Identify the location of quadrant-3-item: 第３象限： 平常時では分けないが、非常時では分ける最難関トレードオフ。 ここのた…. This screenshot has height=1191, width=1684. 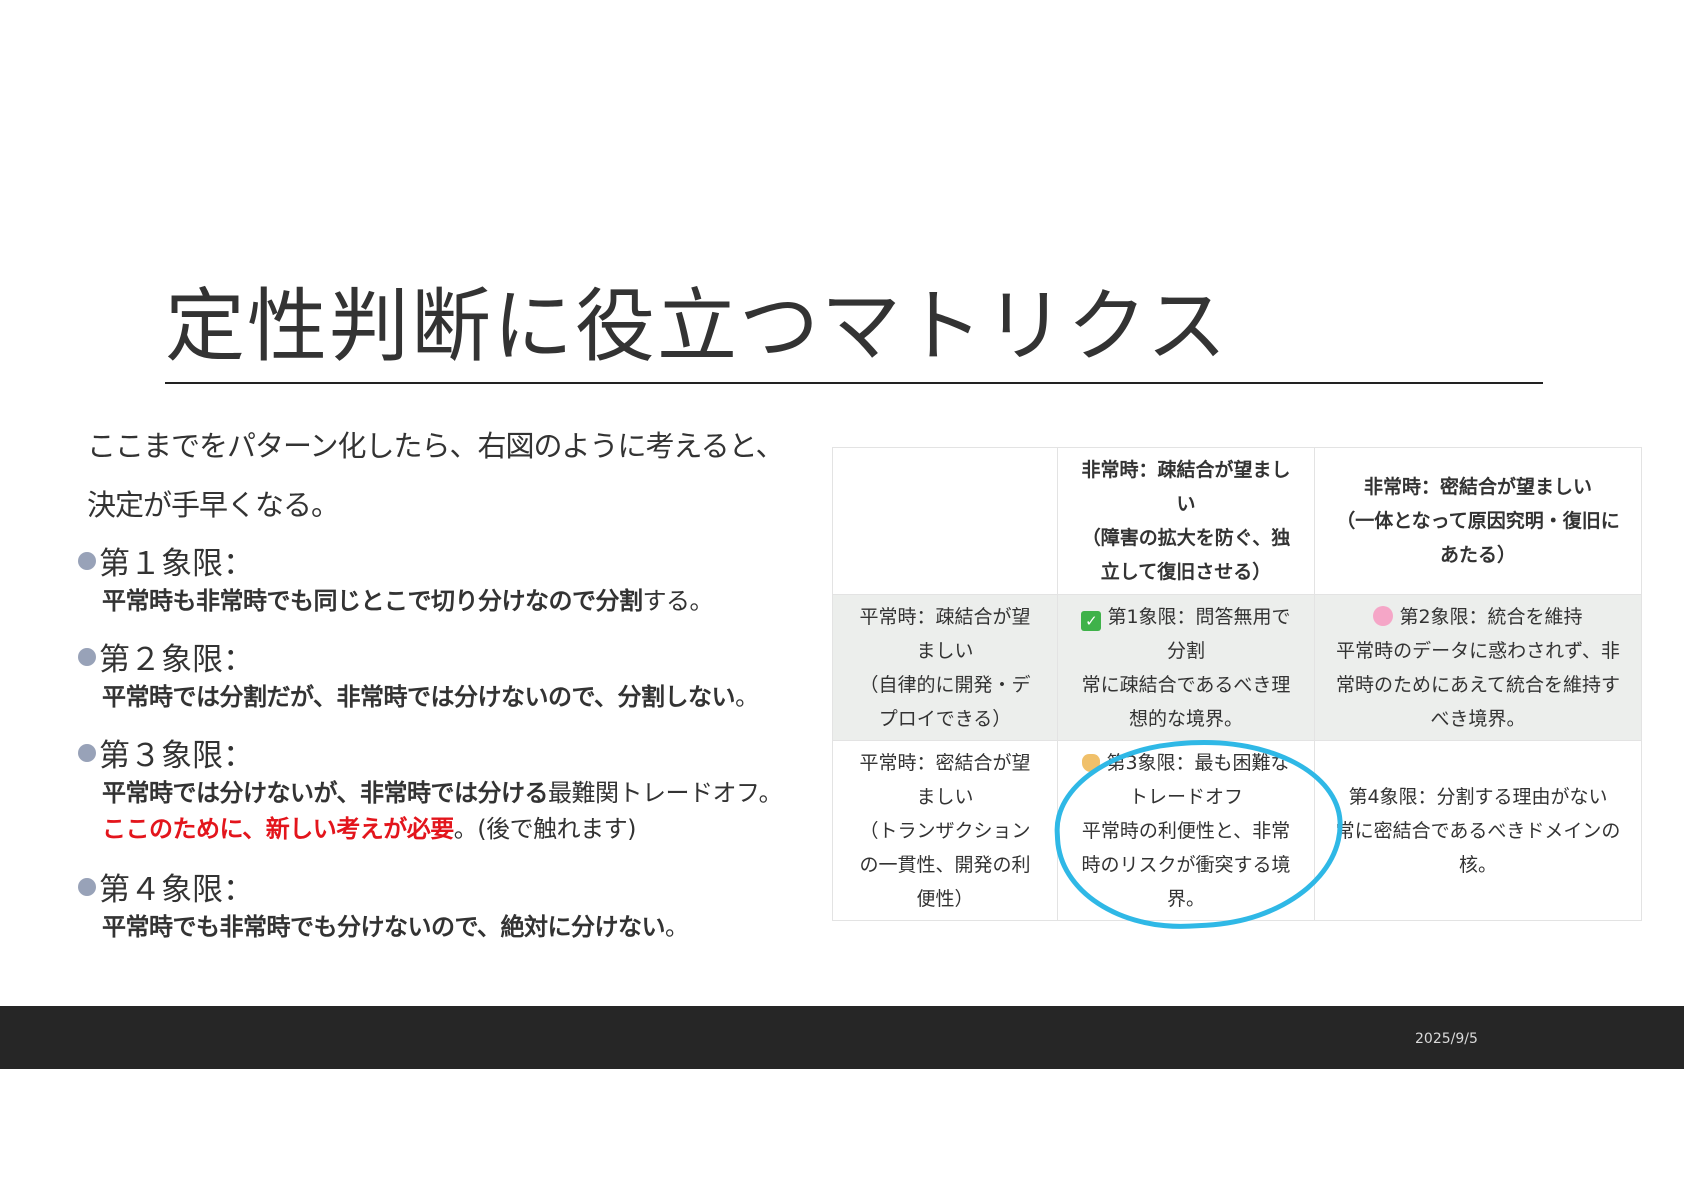
(430, 788).